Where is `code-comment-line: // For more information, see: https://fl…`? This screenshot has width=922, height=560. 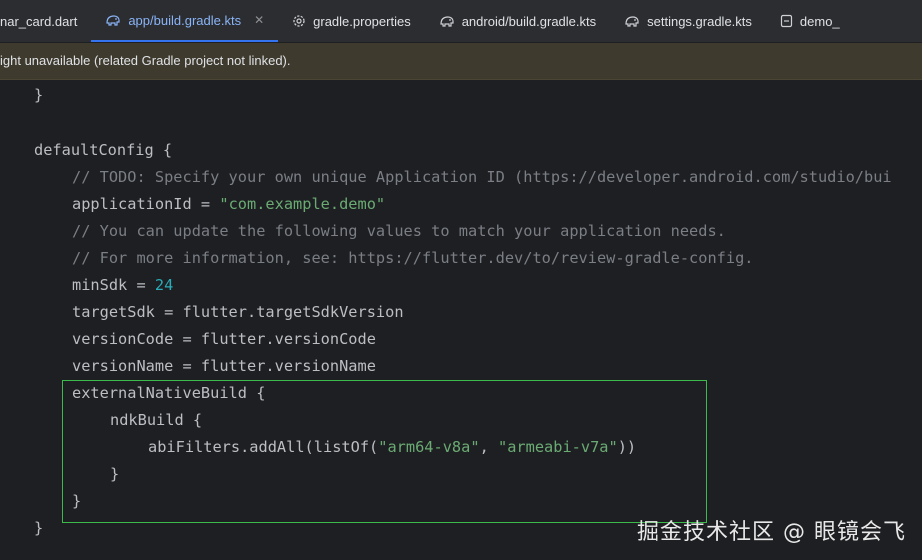
code-comment-line: // For more information, see: https://fl… is located at coordinates (413, 258).